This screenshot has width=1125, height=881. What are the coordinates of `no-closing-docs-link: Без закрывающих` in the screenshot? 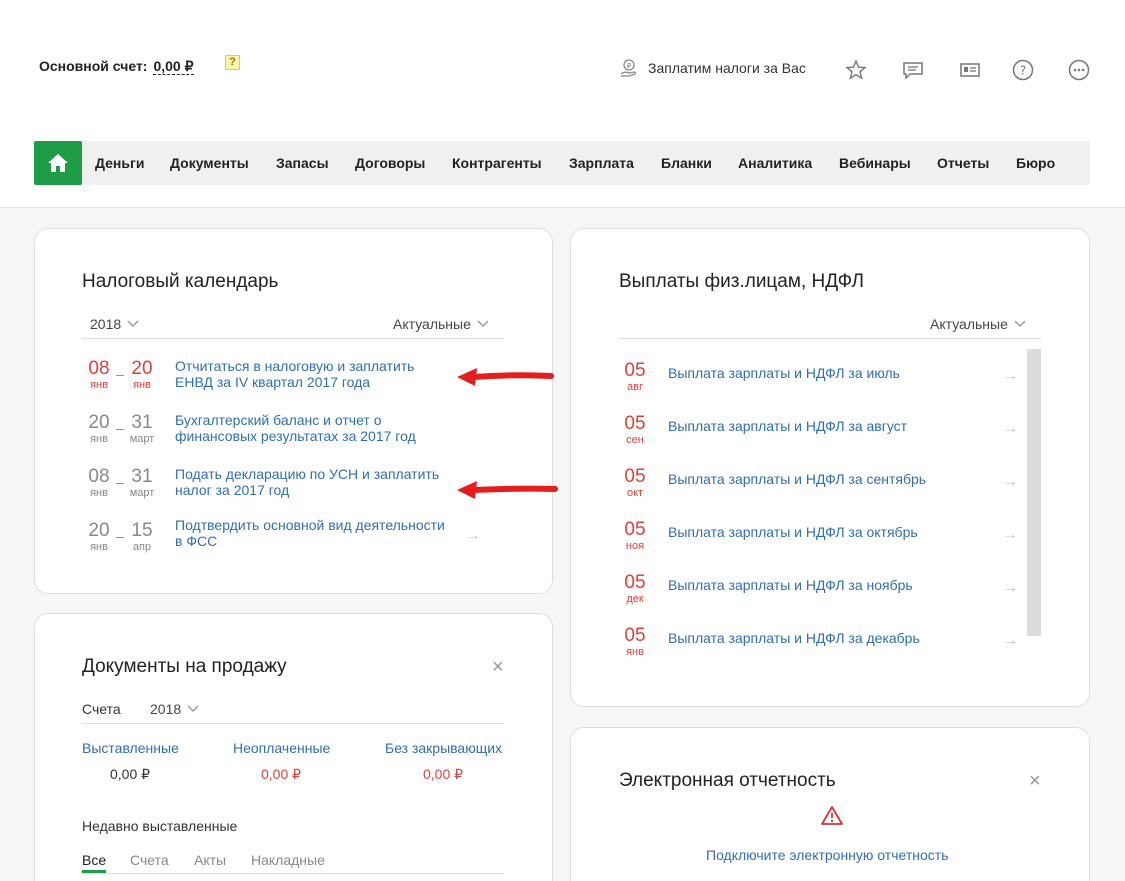 It's located at (443, 748).